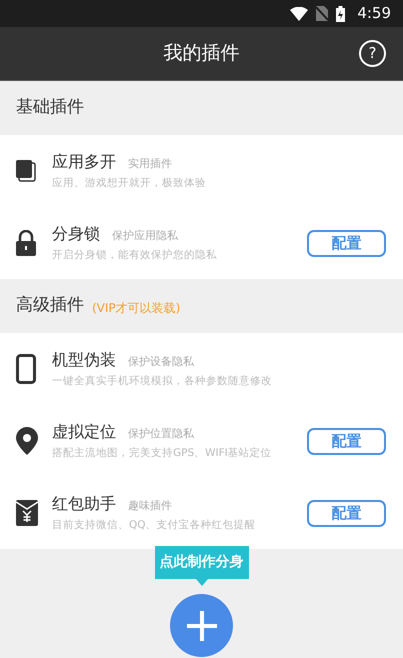 The image size is (403, 658). I want to click on plugin-name: 应用多开, so click(84, 162).